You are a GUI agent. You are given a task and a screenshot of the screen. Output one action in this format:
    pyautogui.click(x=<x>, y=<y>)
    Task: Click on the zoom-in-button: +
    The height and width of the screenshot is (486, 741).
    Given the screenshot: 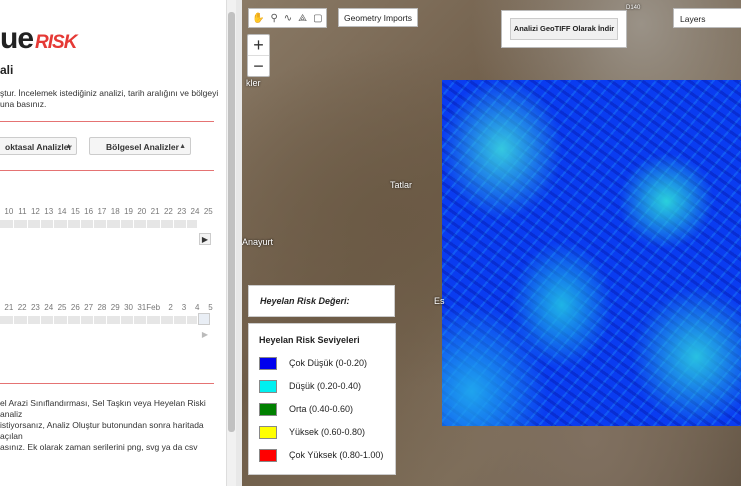 What is the action you would take?
    pyautogui.click(x=258, y=45)
    